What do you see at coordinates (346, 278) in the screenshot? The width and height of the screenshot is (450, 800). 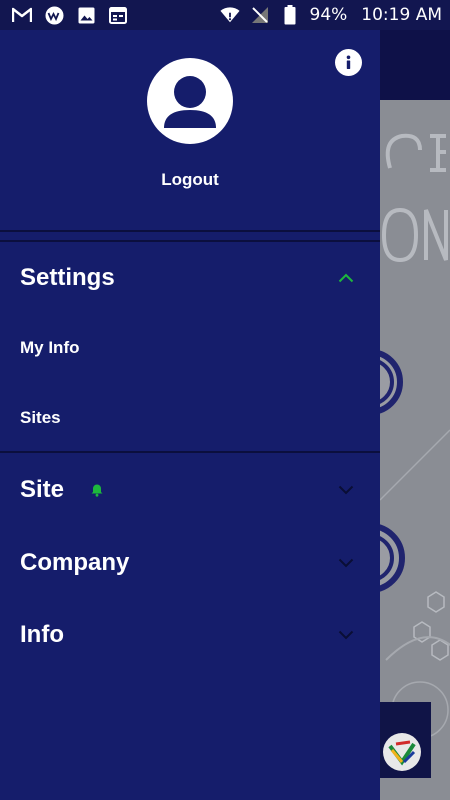 I see `chevron-up-icon` at bounding box center [346, 278].